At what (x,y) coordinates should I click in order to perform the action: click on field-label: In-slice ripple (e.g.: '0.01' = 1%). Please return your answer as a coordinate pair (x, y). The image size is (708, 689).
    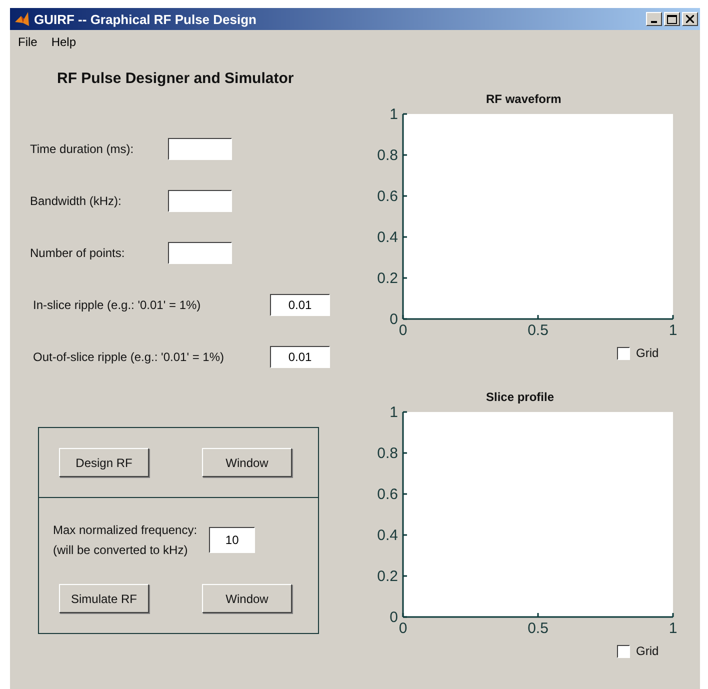
    Looking at the image, I should click on (117, 305).